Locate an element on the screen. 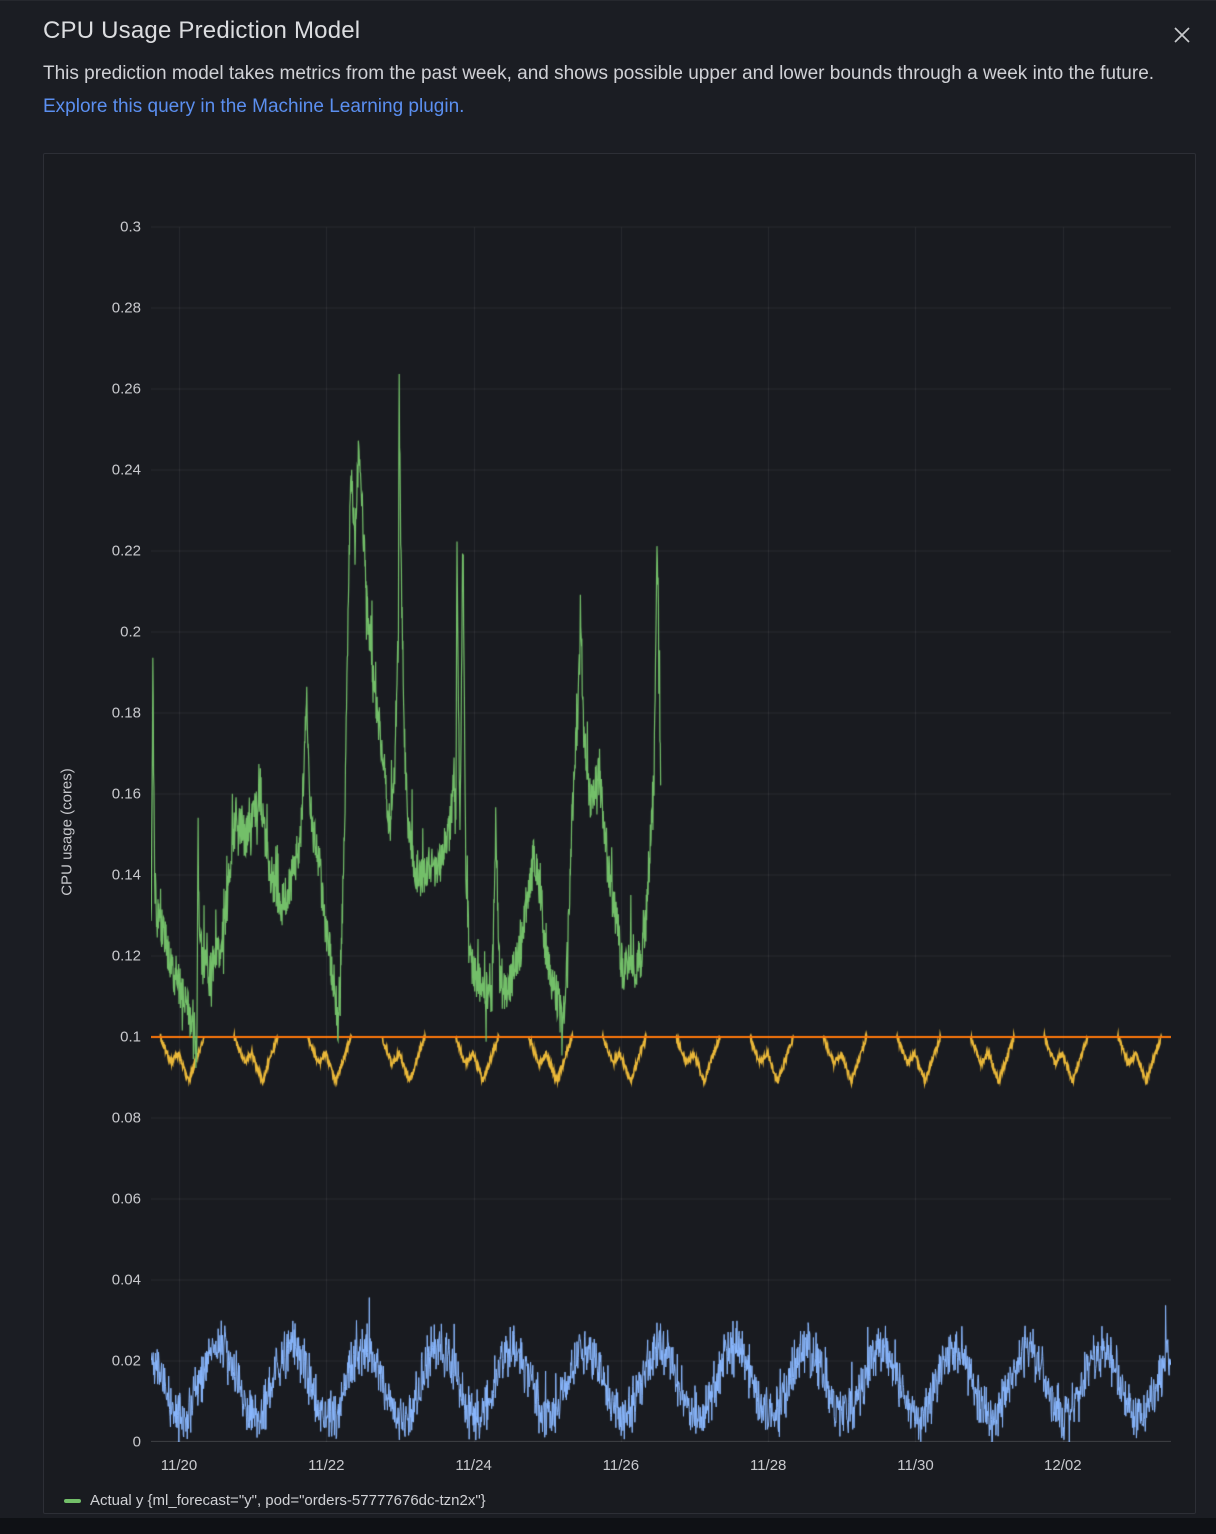 Image resolution: width=1216 pixels, height=1534 pixels. y-tick-label: 0.22 is located at coordinates (126, 551).